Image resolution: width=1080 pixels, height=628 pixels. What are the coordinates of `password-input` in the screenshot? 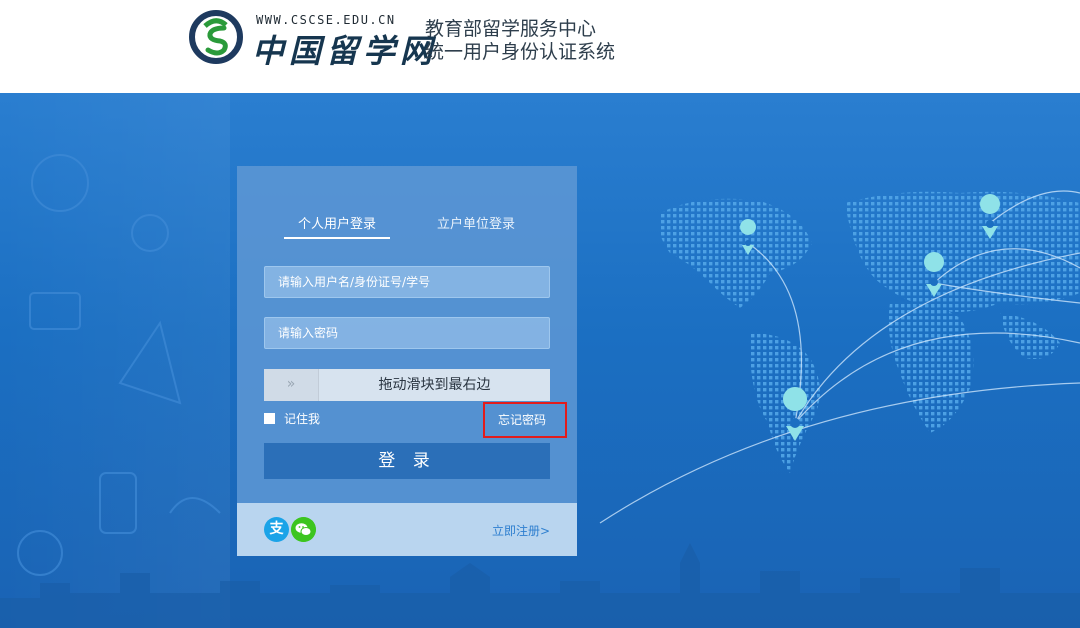 It's located at (407, 333).